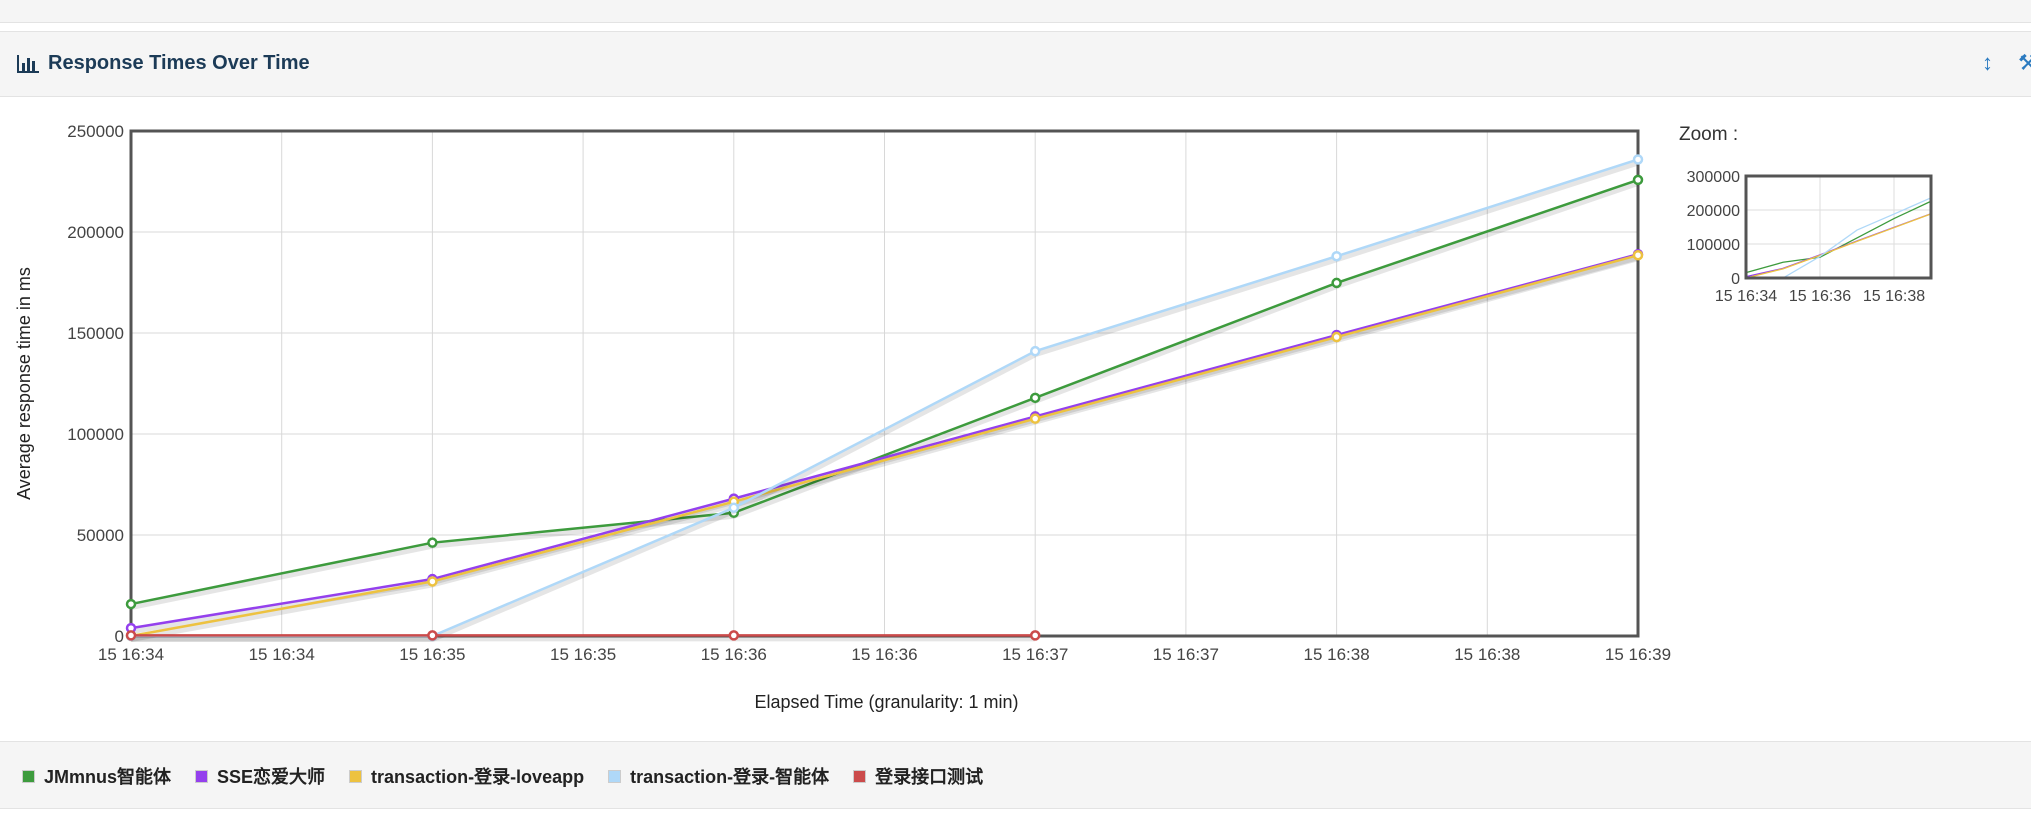 Image resolution: width=2031 pixels, height=840 pixels. What do you see at coordinates (1987, 63) in the screenshot?
I see `resize-vertical-icon: ↕` at bounding box center [1987, 63].